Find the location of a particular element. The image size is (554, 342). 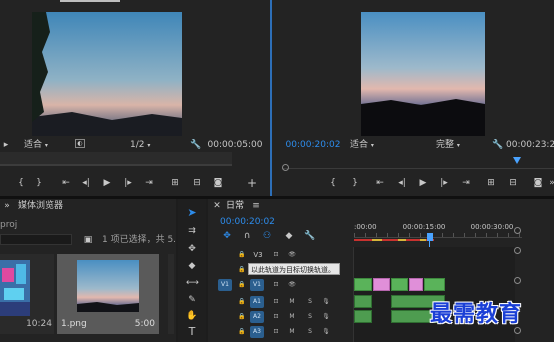

close-icon: ✕ is located at coordinates (217, 206).